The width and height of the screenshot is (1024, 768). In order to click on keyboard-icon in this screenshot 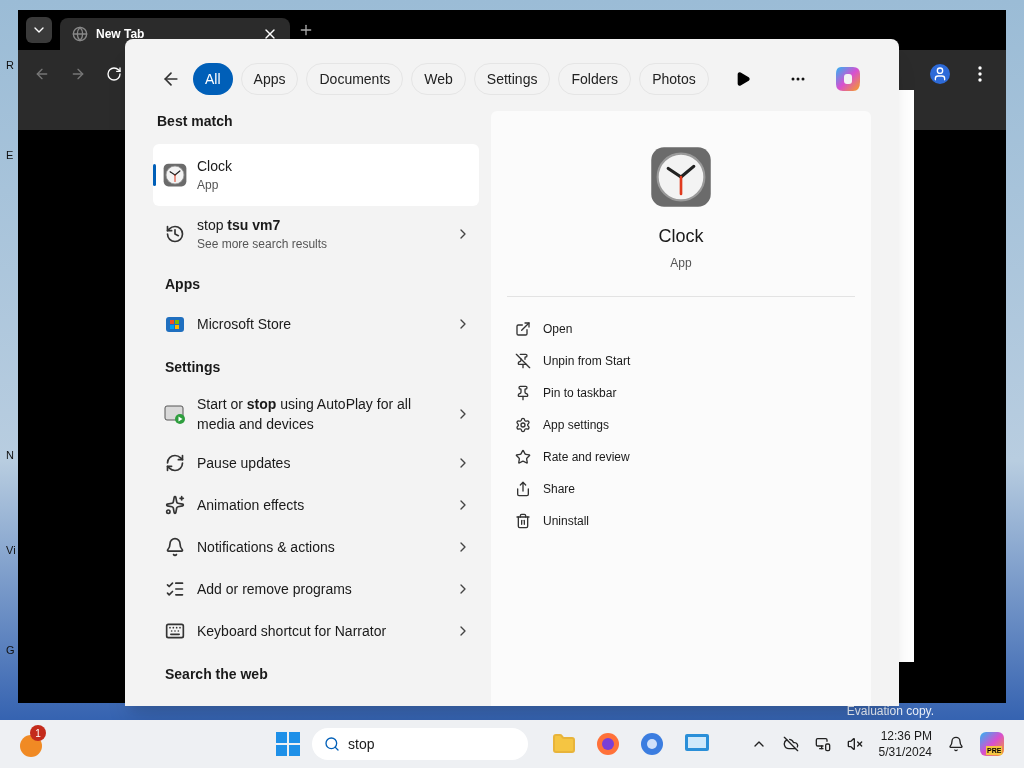, I will do `click(175, 631)`.